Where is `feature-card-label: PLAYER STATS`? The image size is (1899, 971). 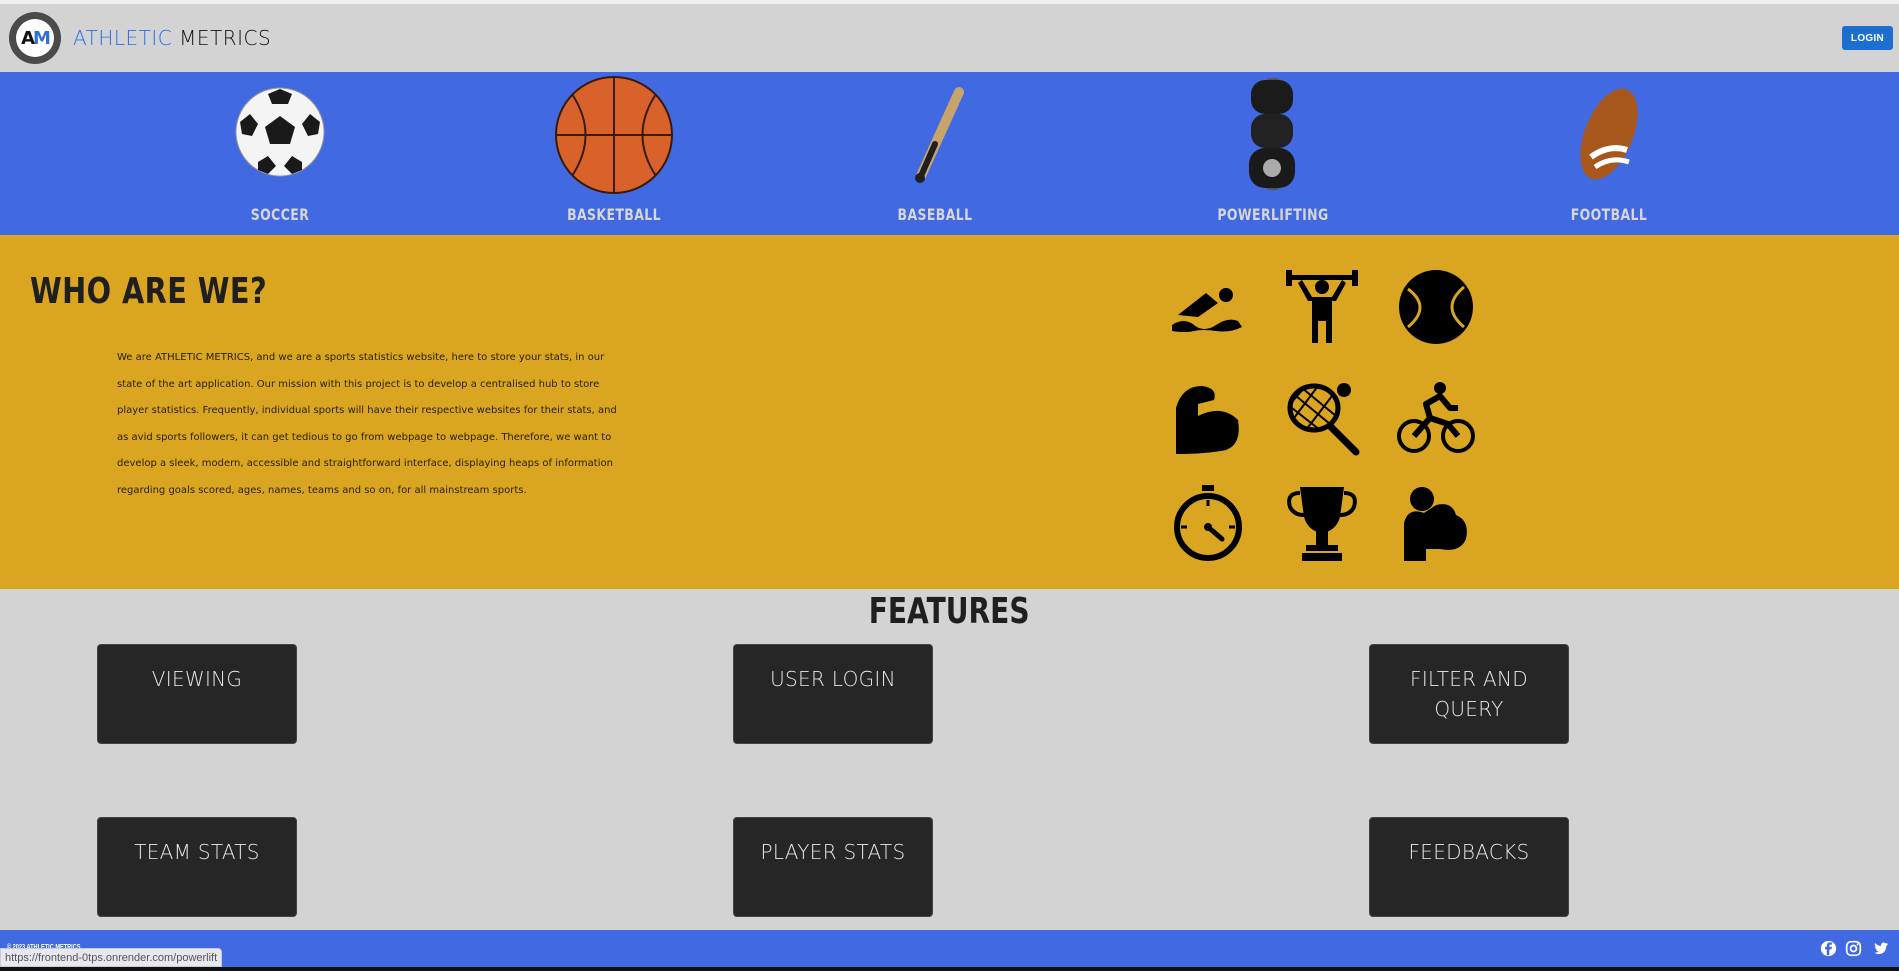
feature-card-label: PLAYER STATS is located at coordinates (833, 852).